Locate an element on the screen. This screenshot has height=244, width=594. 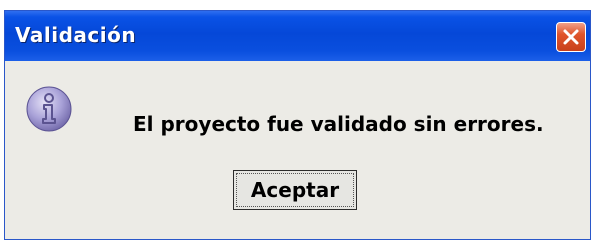
dialog-title: Validación is located at coordinates (76, 35).